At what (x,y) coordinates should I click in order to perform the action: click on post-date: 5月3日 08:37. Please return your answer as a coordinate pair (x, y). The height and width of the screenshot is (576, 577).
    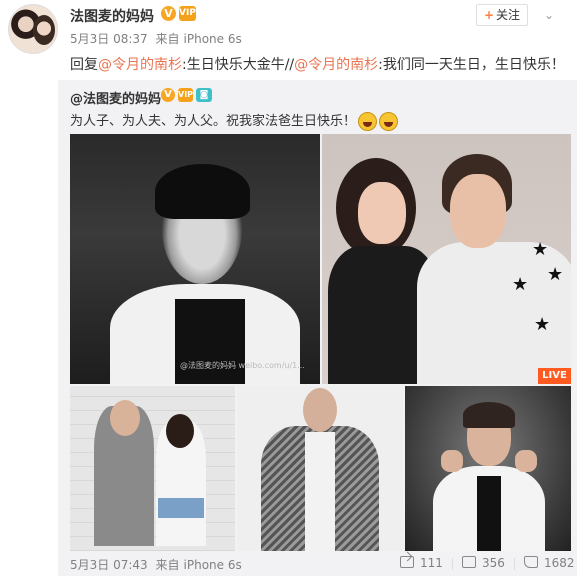
    Looking at the image, I should click on (109, 39).